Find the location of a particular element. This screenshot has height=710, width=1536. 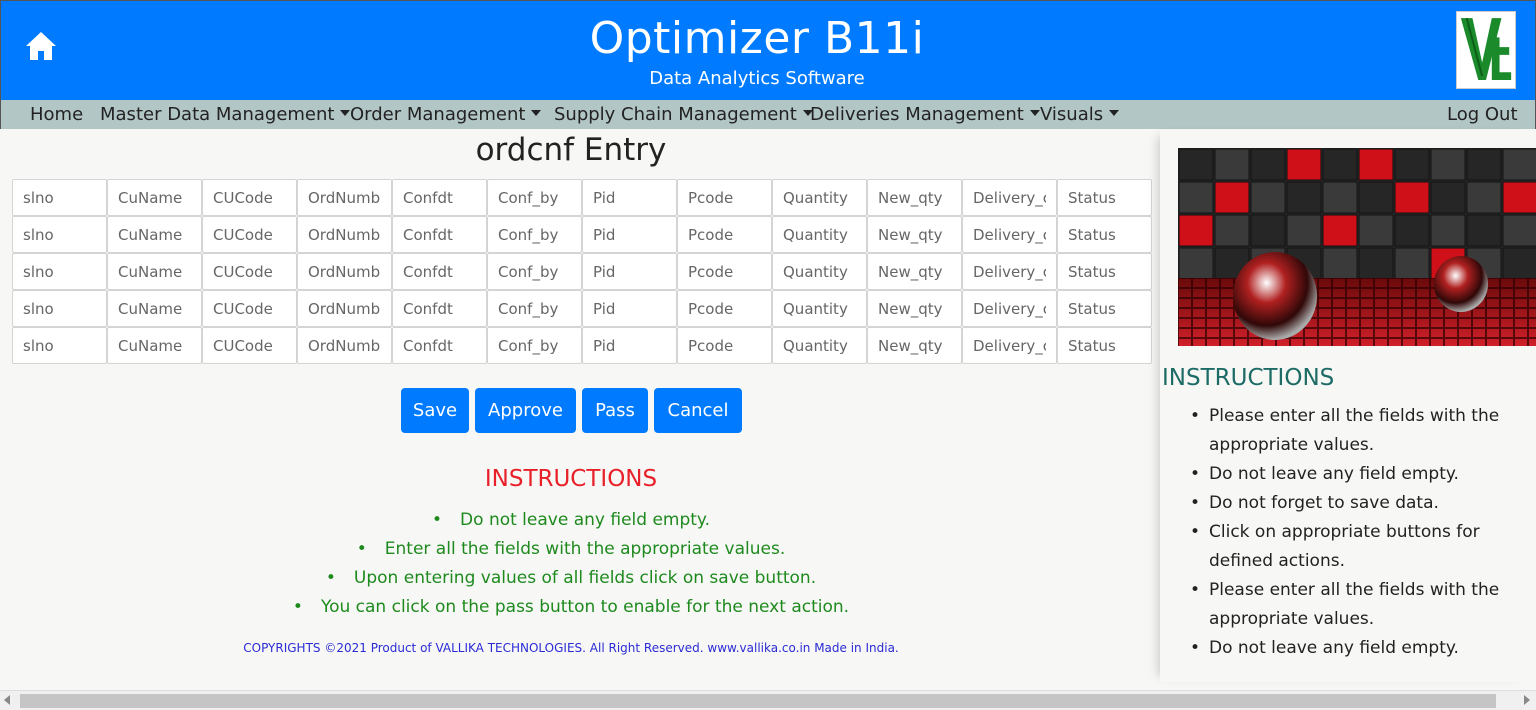

app-subtitle: Data Analytics Software is located at coordinates (757, 78).